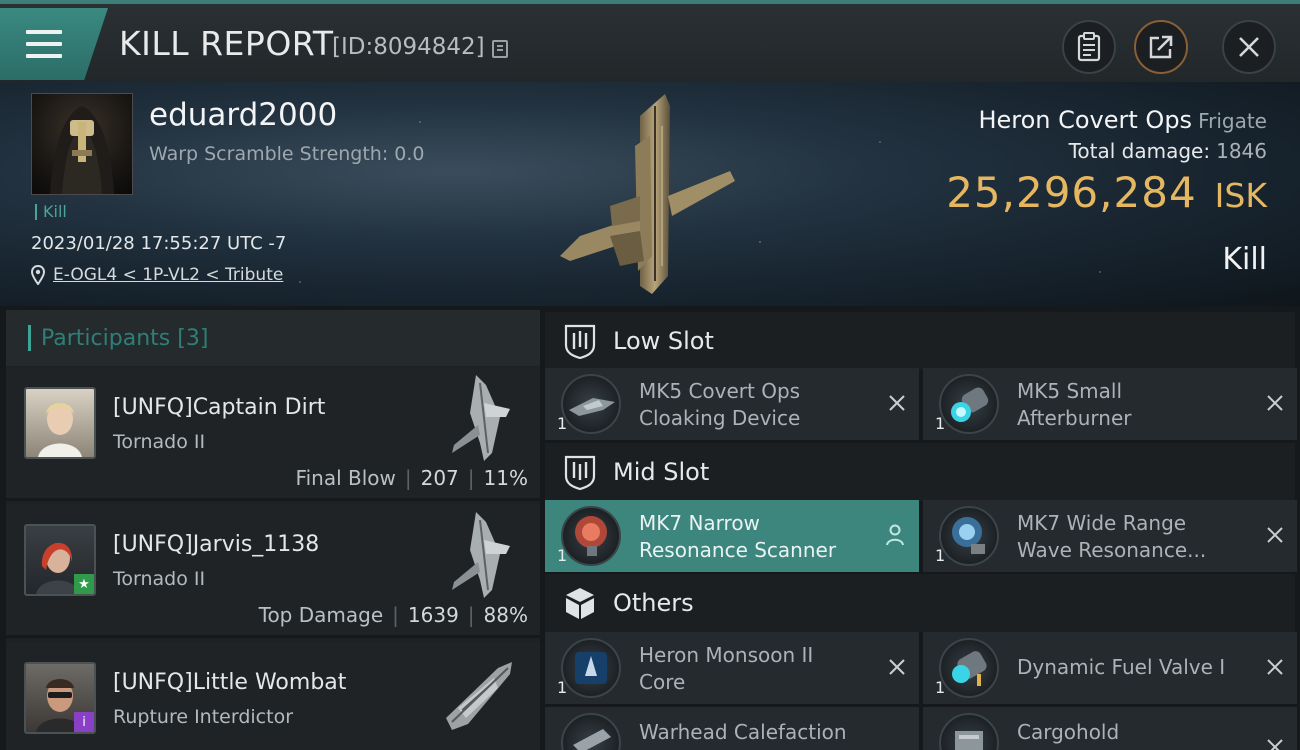  What do you see at coordinates (203, 717) in the screenshot?
I see `participant-ship: Rupture Interdictor` at bounding box center [203, 717].